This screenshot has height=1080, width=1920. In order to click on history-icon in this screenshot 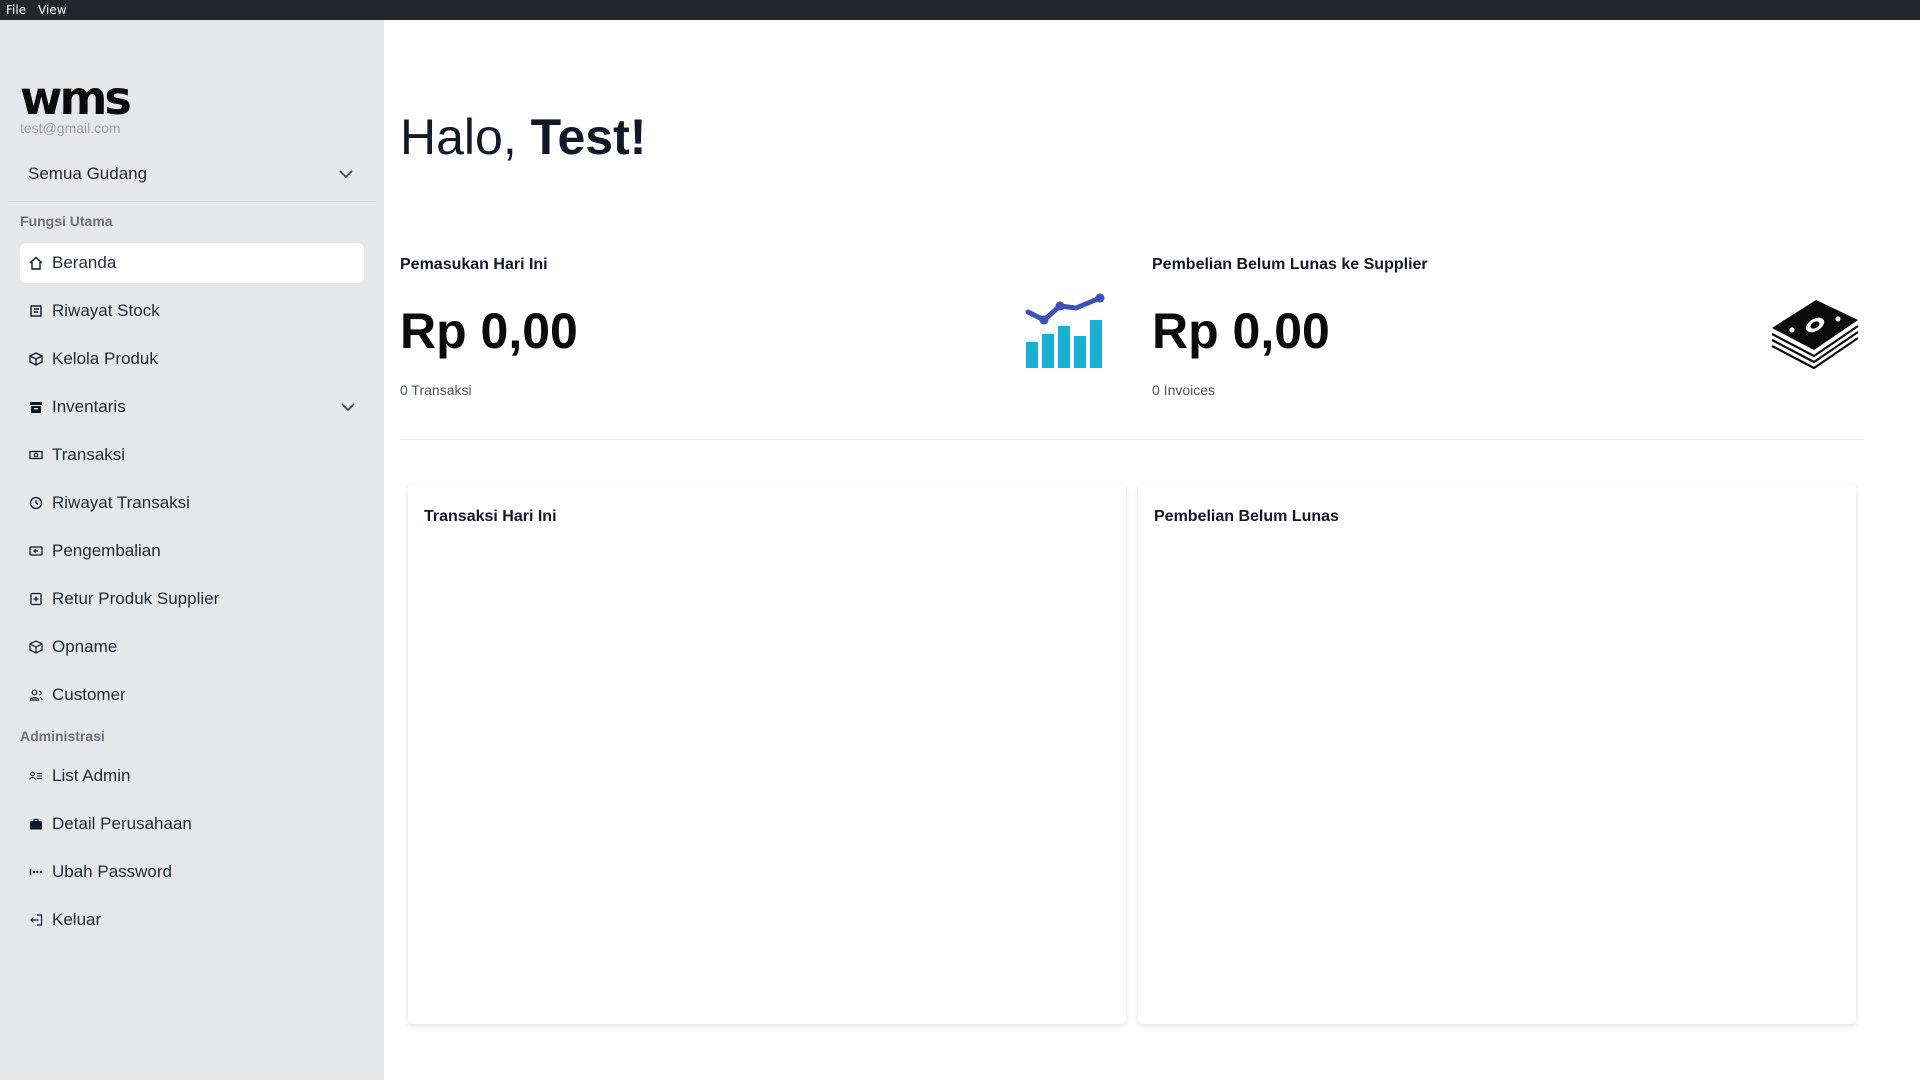, I will do `click(36, 503)`.